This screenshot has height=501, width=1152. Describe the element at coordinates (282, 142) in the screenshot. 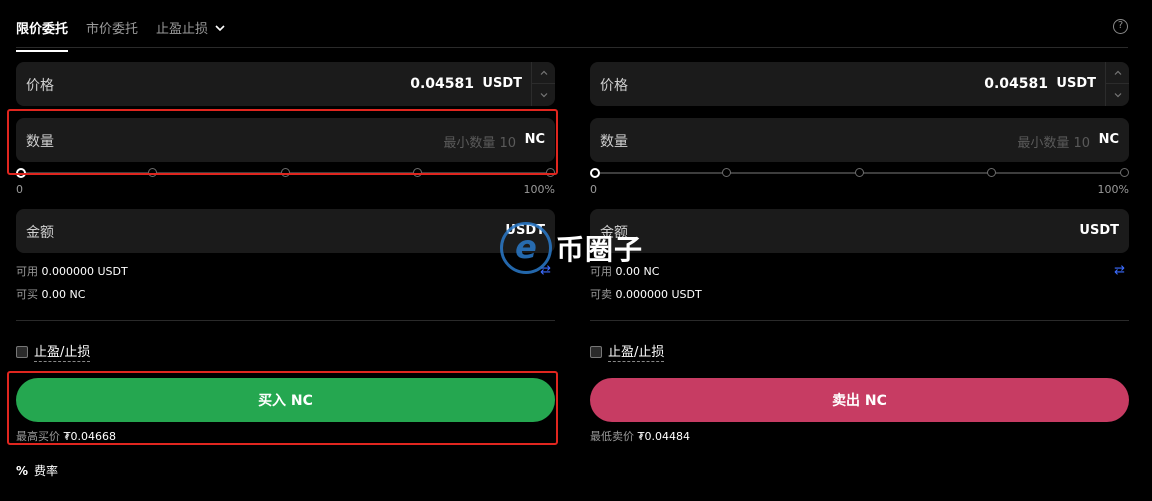

I see `highlight-quantity-box` at that location.